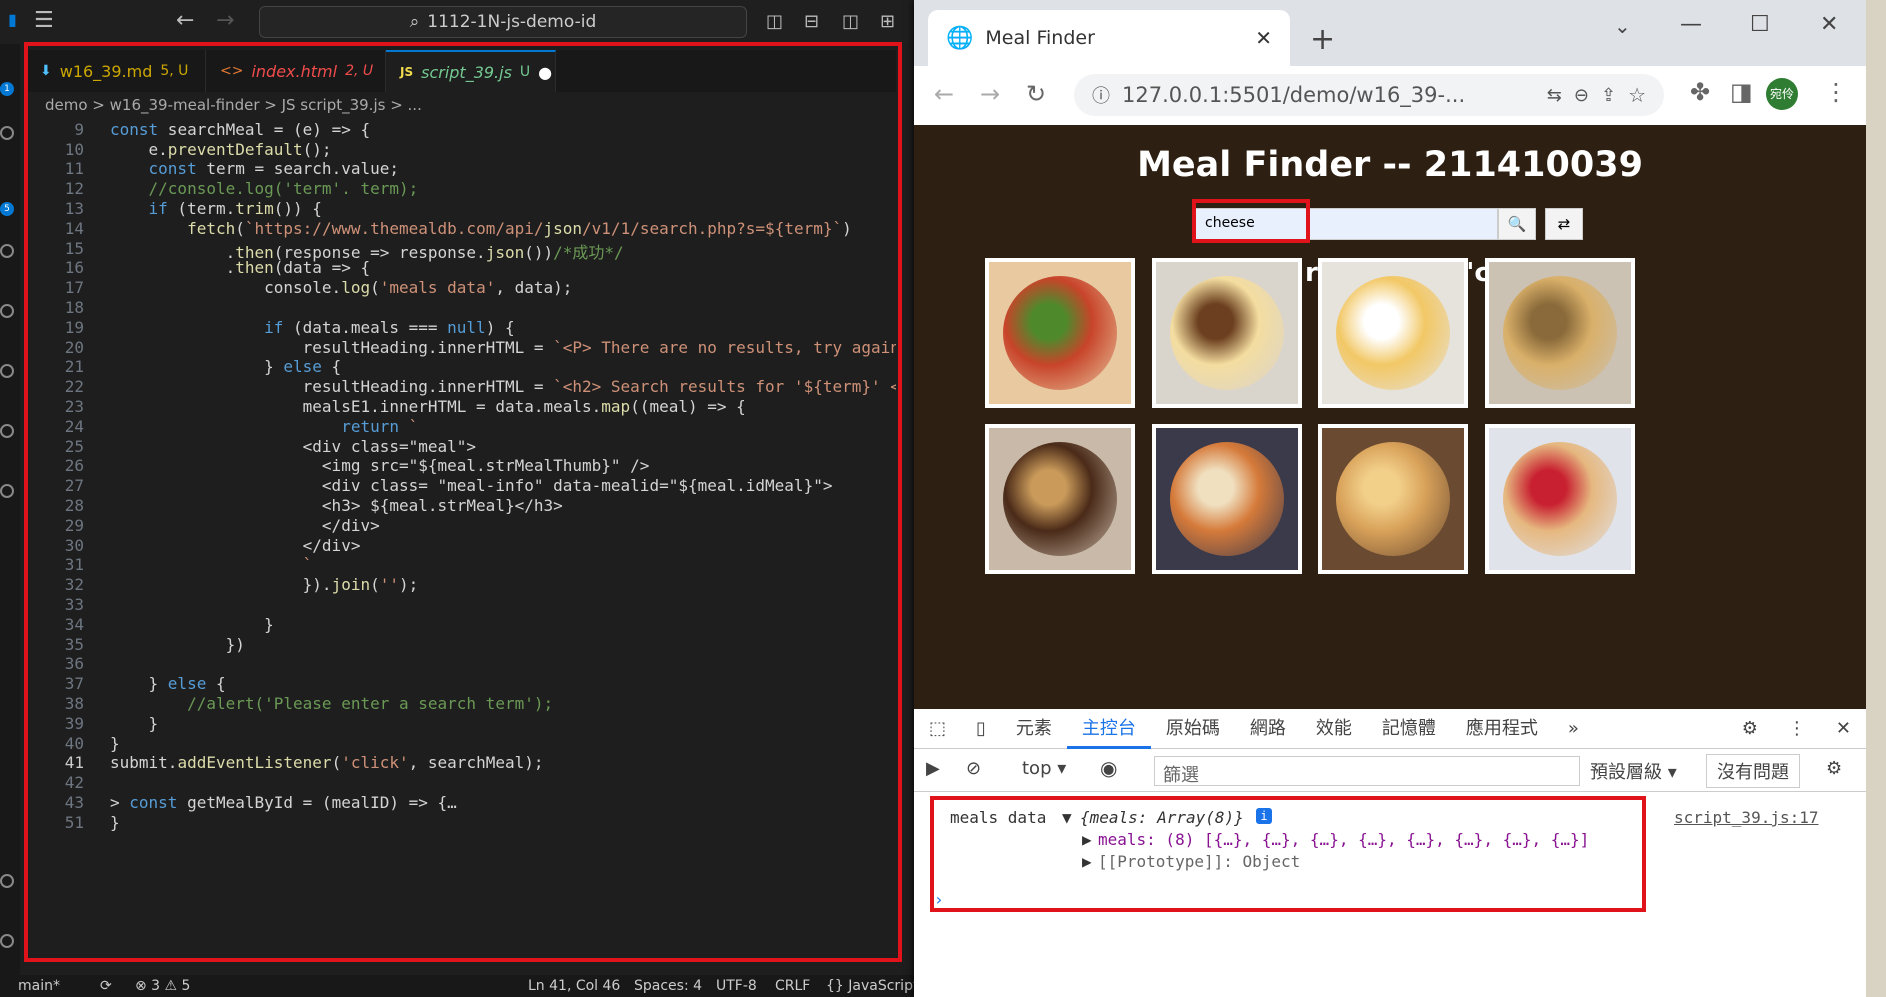 This screenshot has height=997, width=1886. Describe the element at coordinates (960, 38) in the screenshot. I see `globe-icon: 🌐` at that location.